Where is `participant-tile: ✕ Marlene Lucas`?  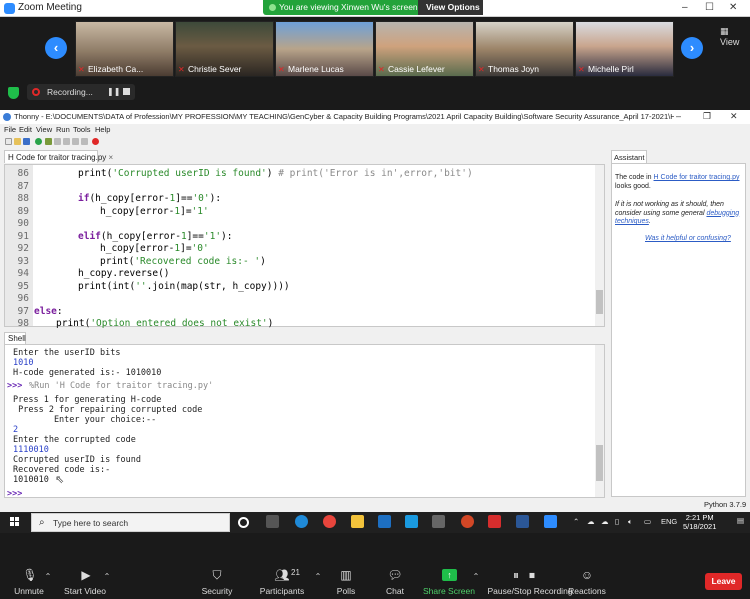 participant-tile: ✕ Marlene Lucas is located at coordinates (324, 49).